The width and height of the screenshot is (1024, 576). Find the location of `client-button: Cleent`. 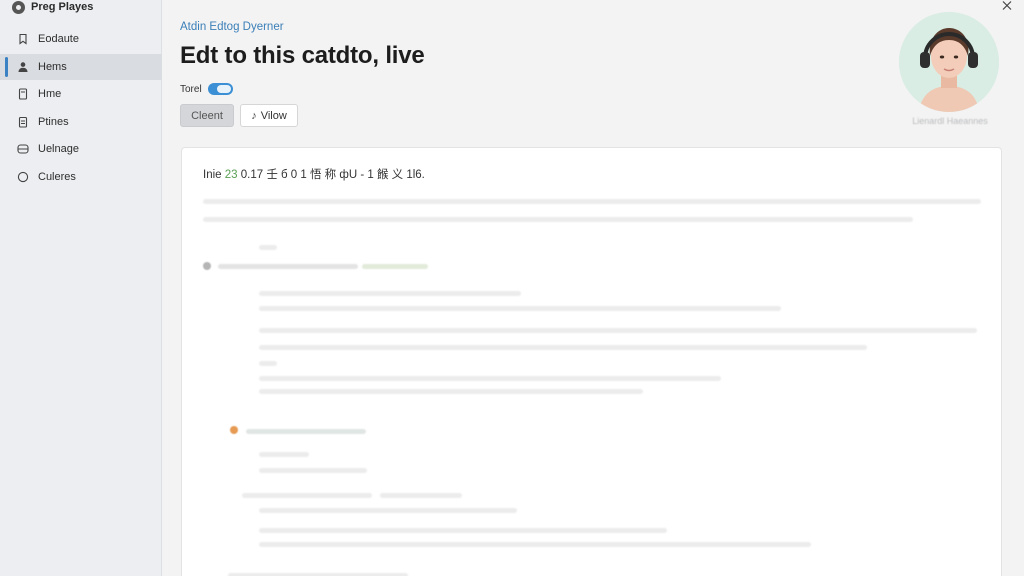

client-button: Cleent is located at coordinates (207, 115).